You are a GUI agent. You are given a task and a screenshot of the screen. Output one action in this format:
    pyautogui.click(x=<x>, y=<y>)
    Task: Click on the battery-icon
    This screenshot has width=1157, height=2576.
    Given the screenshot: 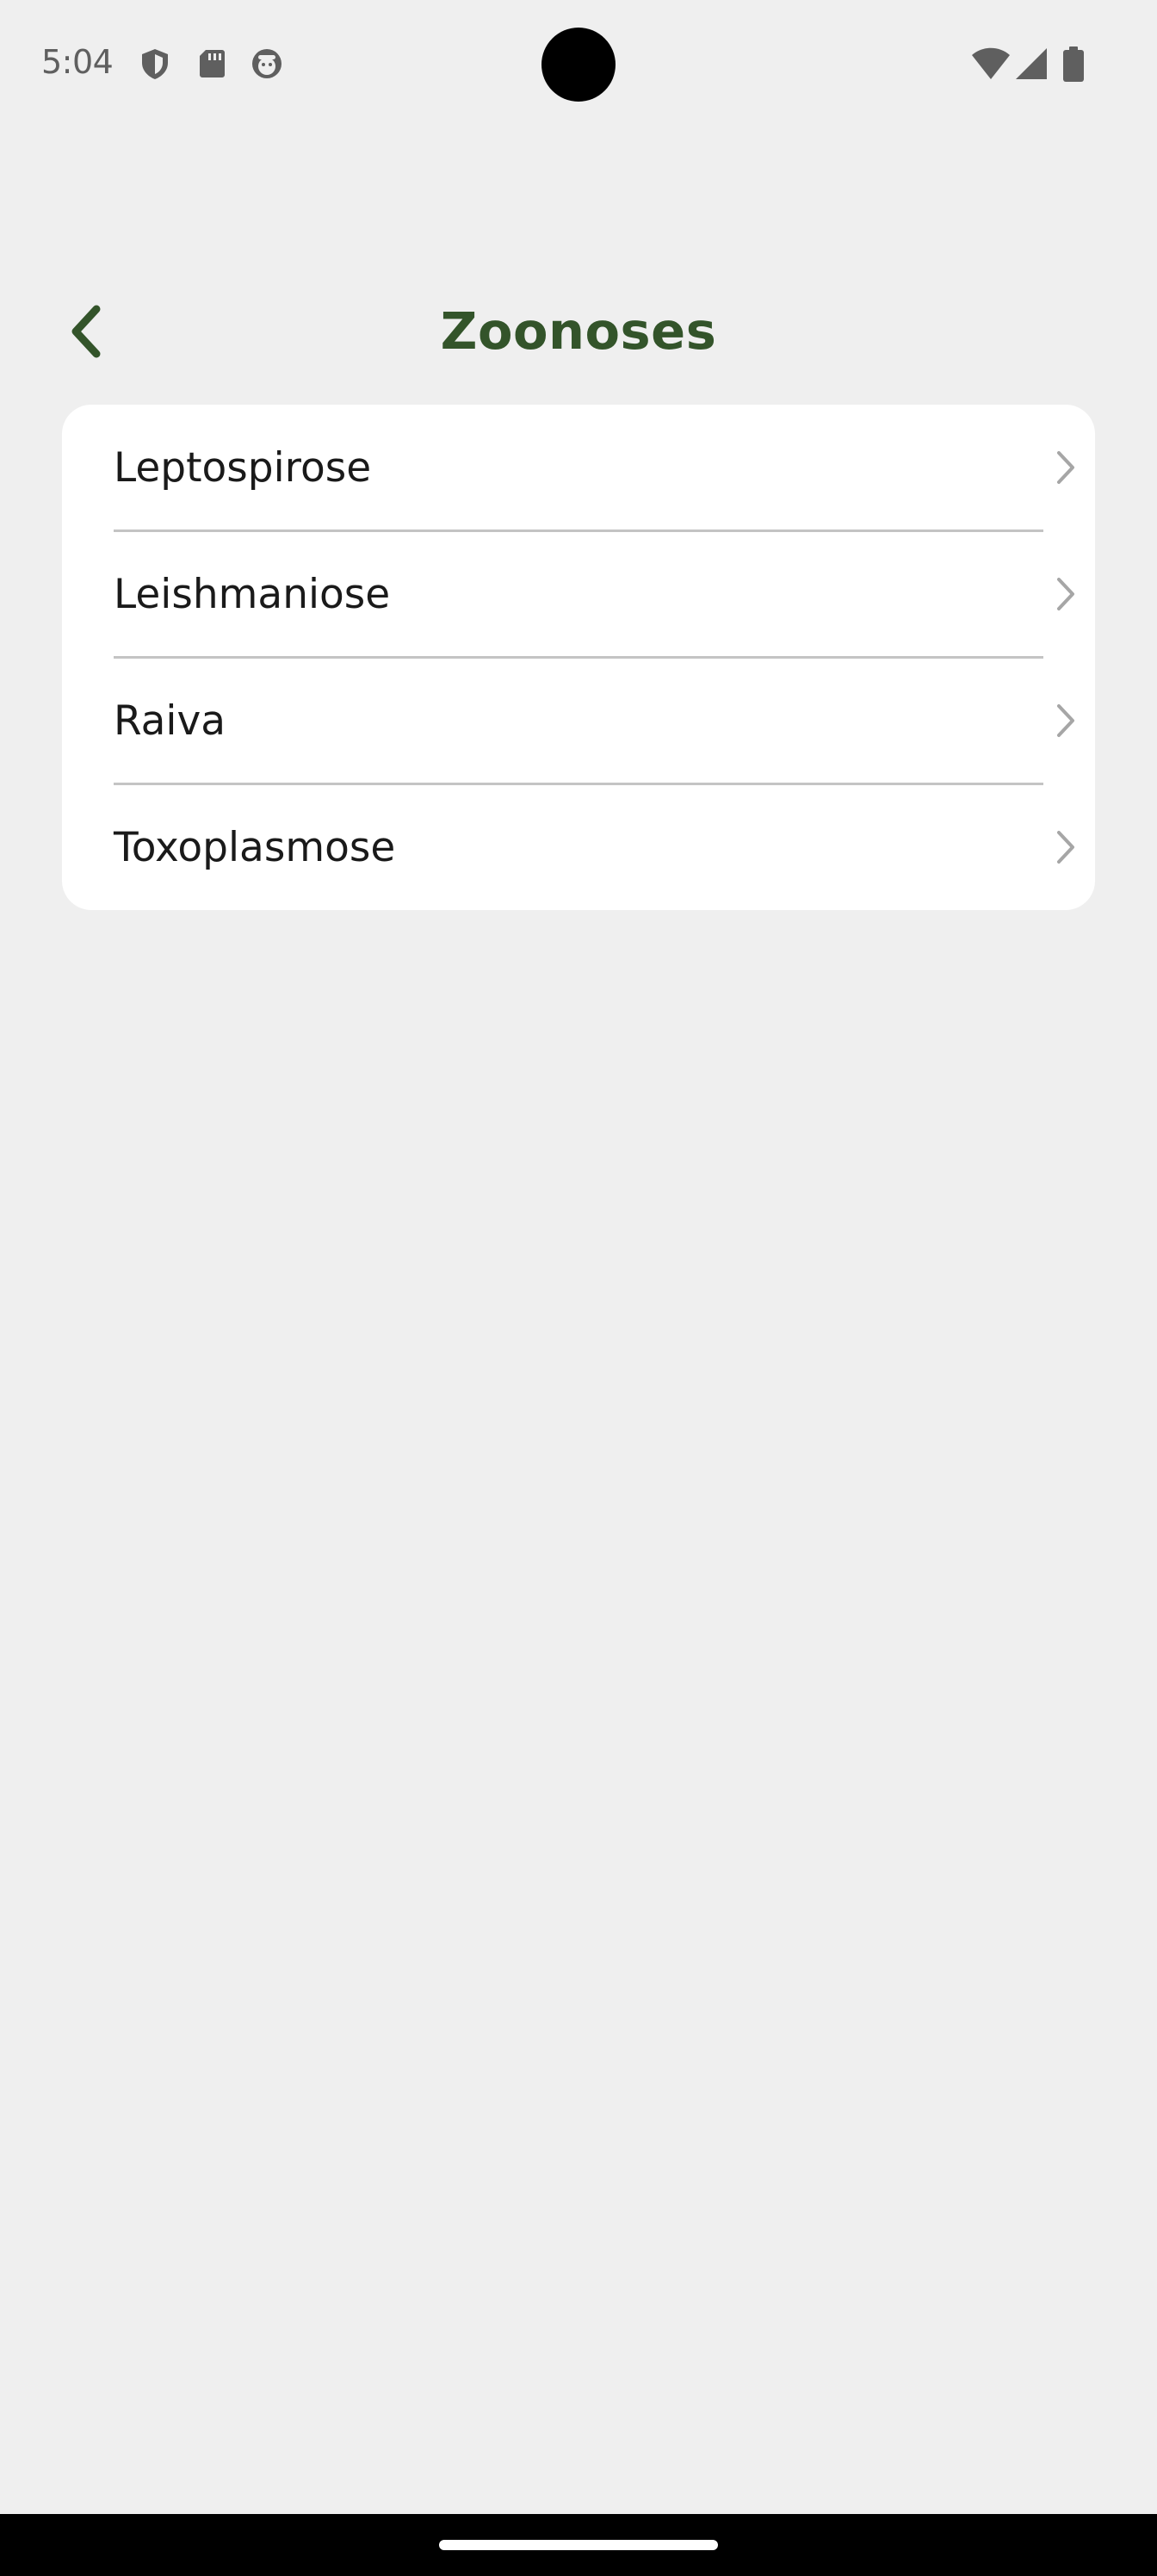 What is the action you would take?
    pyautogui.click(x=1074, y=64)
    